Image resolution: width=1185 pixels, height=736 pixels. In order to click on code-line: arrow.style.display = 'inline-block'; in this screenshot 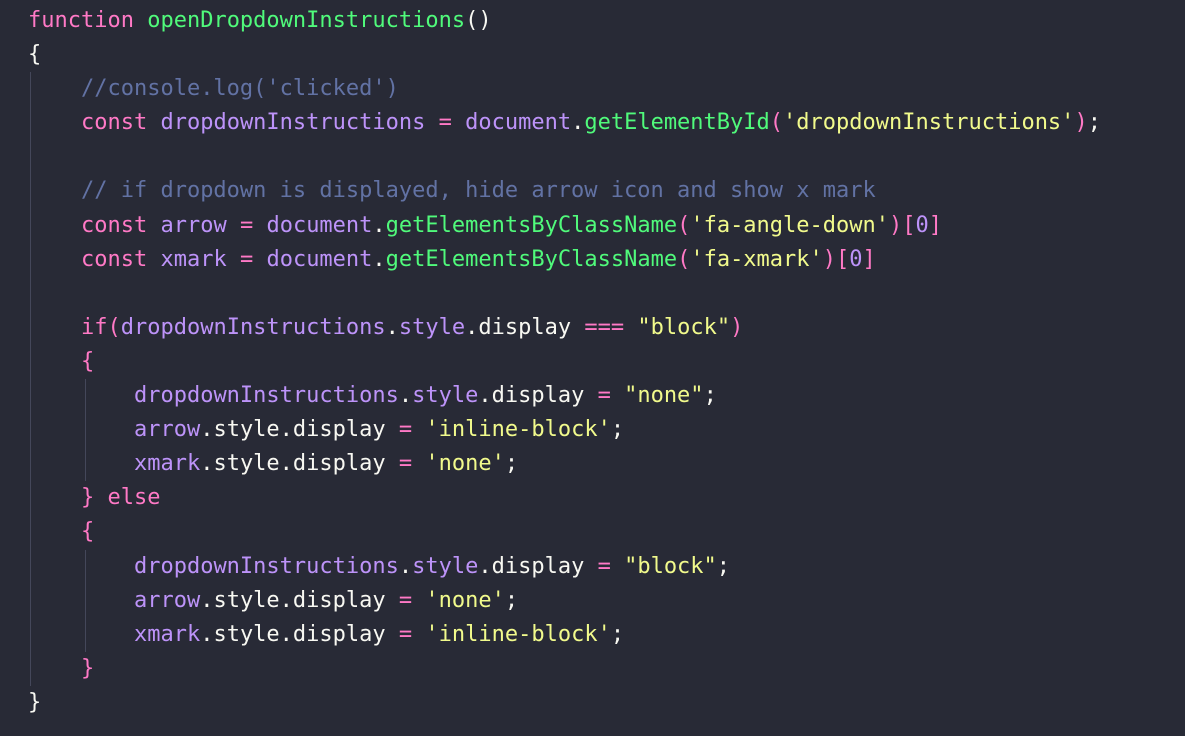, I will do `click(592, 430)`.